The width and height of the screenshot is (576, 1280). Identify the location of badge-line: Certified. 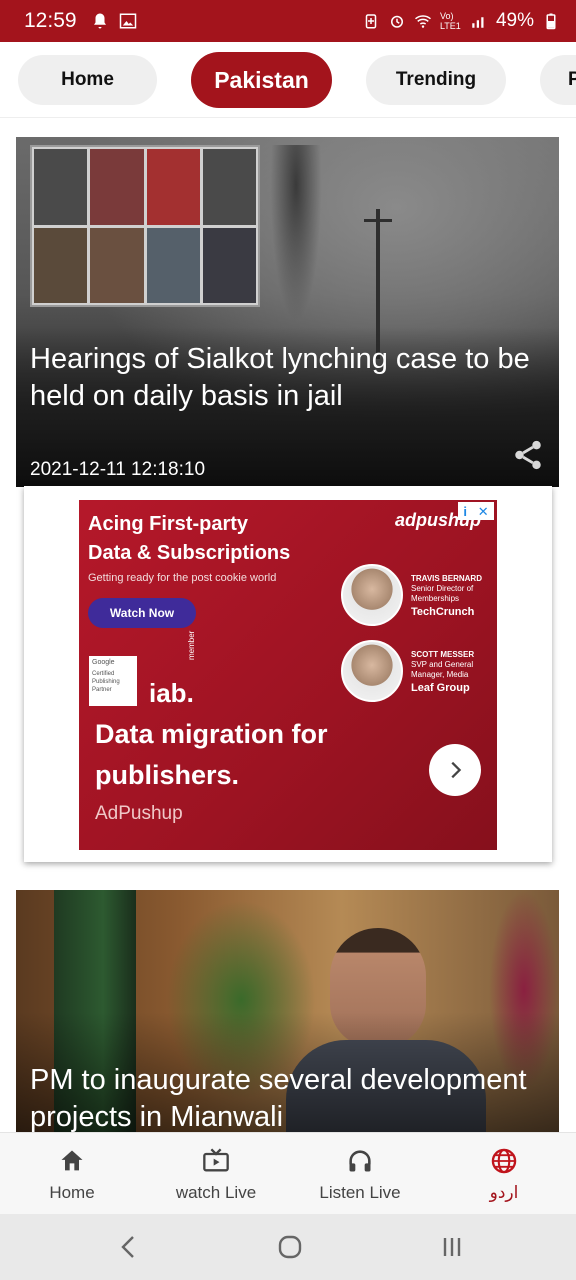
(103, 674).